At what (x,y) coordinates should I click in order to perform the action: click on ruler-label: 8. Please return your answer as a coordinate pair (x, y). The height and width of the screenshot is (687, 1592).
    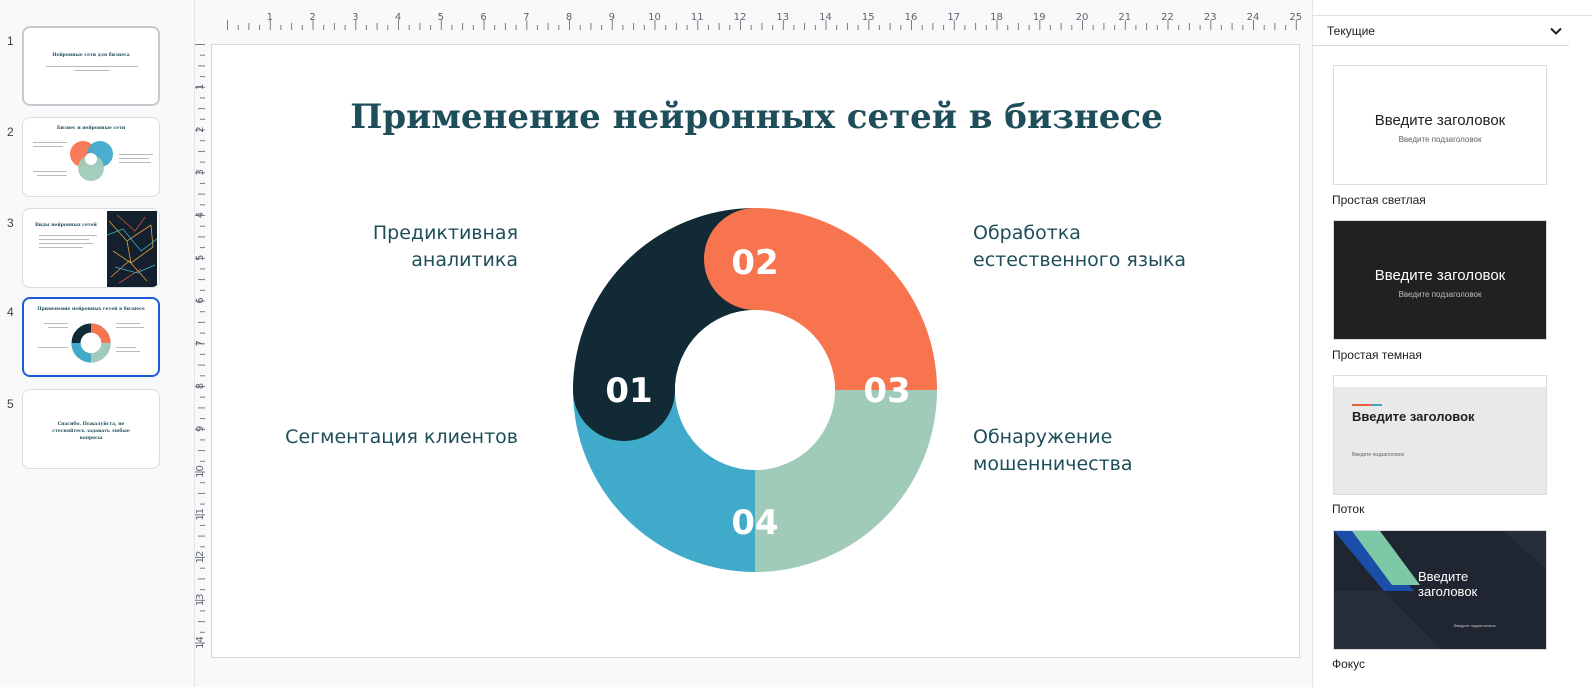
    Looking at the image, I should click on (200, 386).